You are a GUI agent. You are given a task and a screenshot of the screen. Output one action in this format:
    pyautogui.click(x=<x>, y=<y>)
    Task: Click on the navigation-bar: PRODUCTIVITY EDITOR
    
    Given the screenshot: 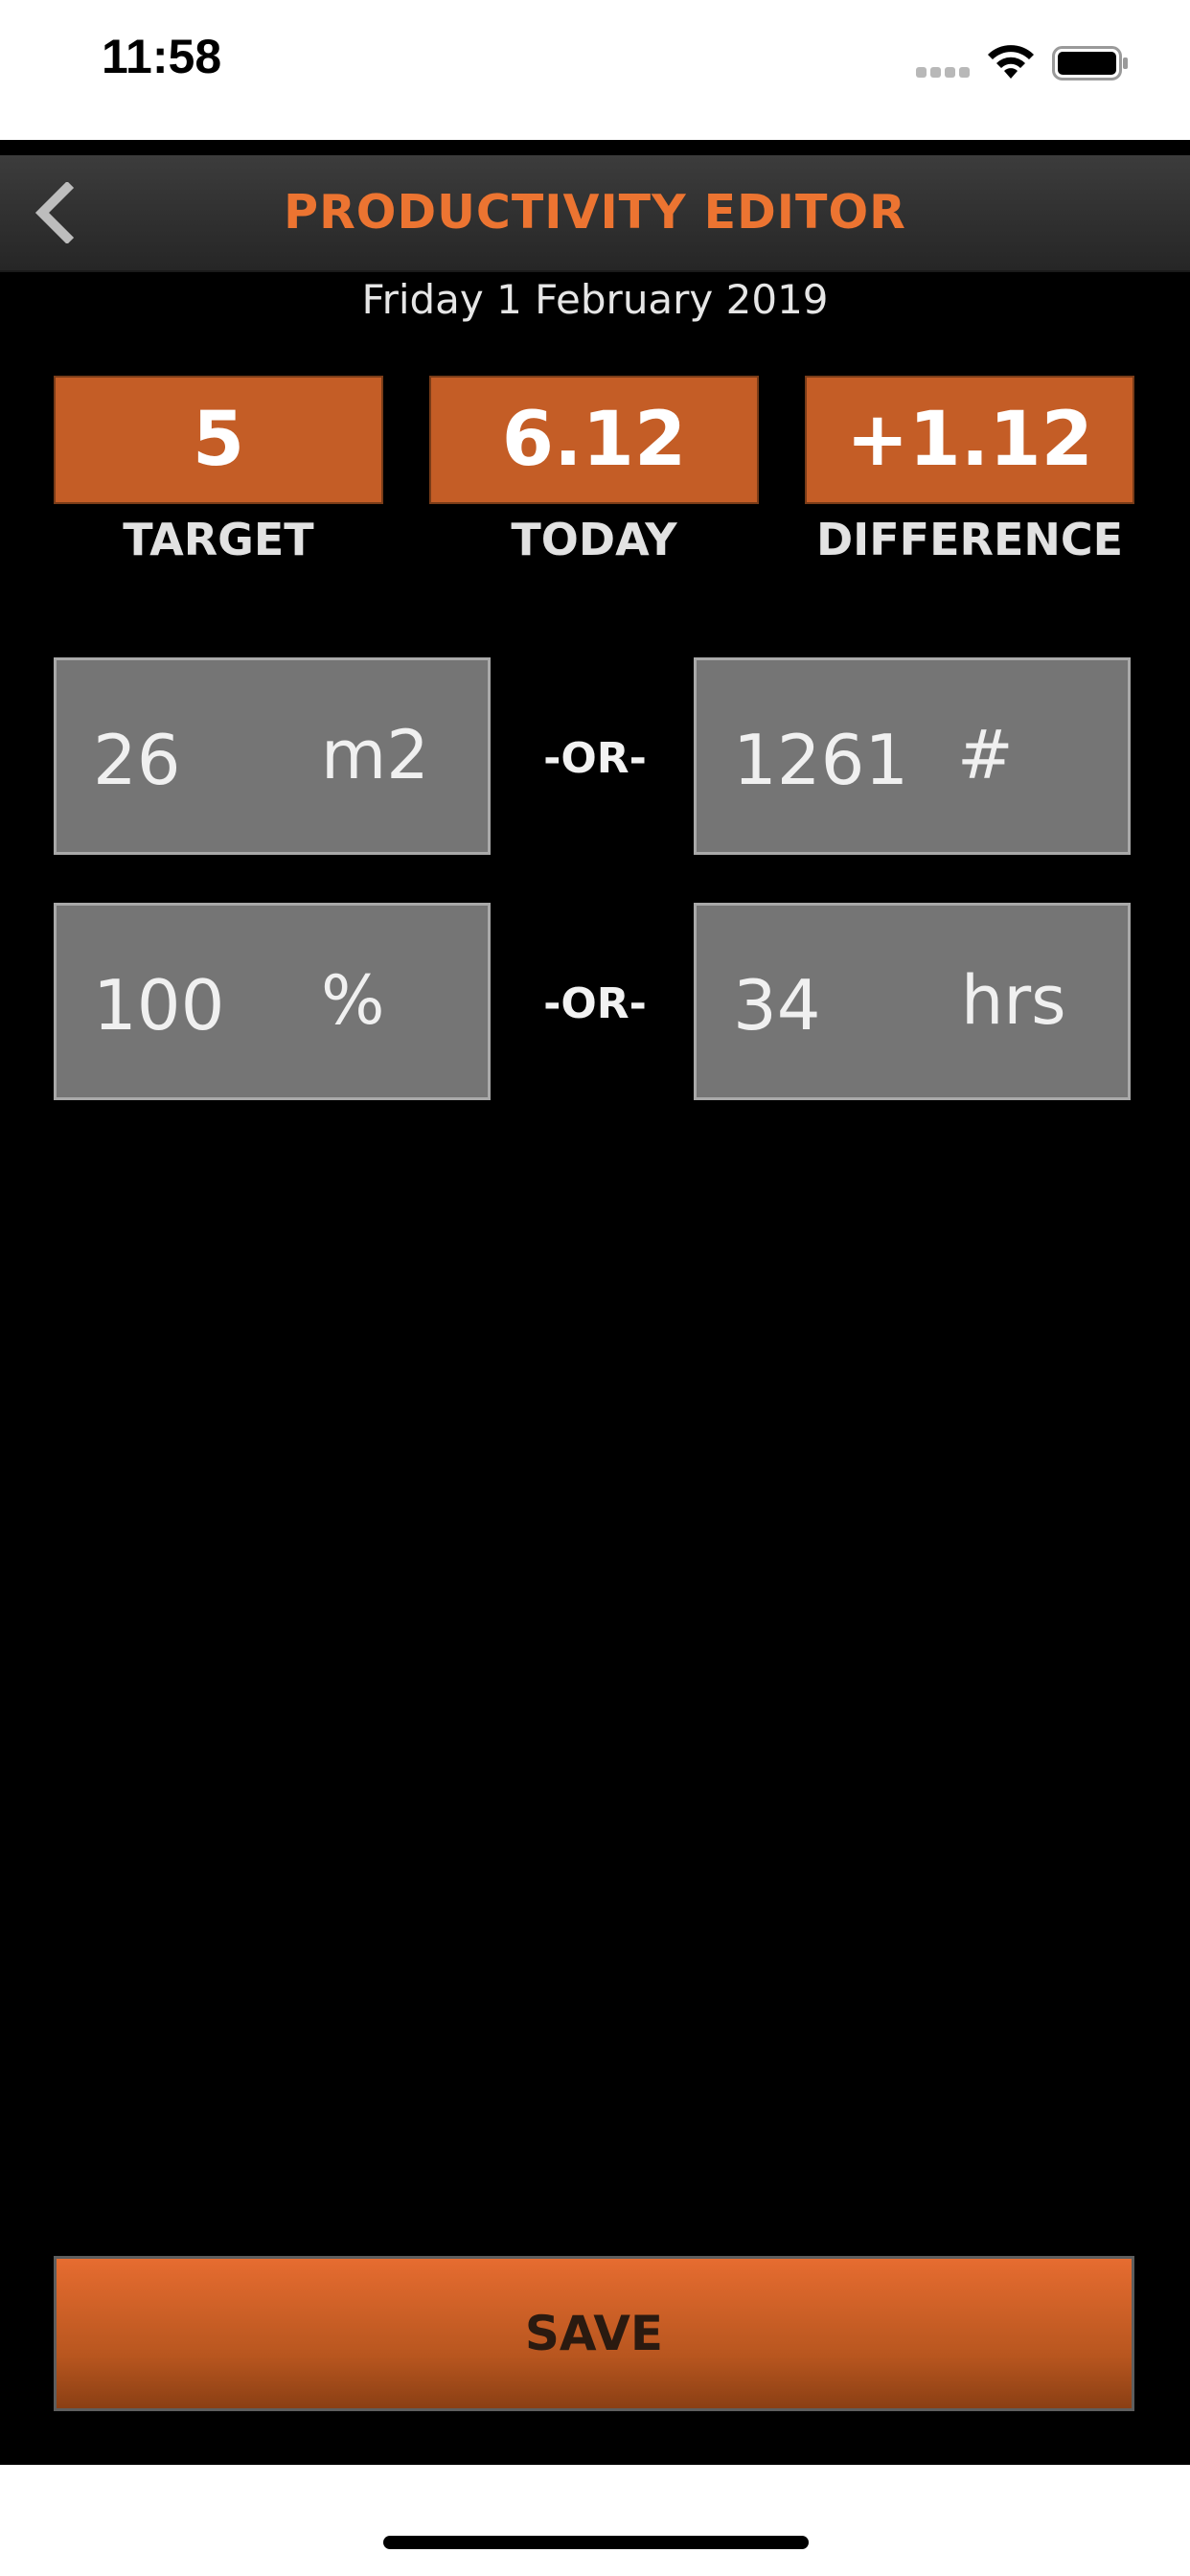 What is the action you would take?
    pyautogui.click(x=595, y=213)
    